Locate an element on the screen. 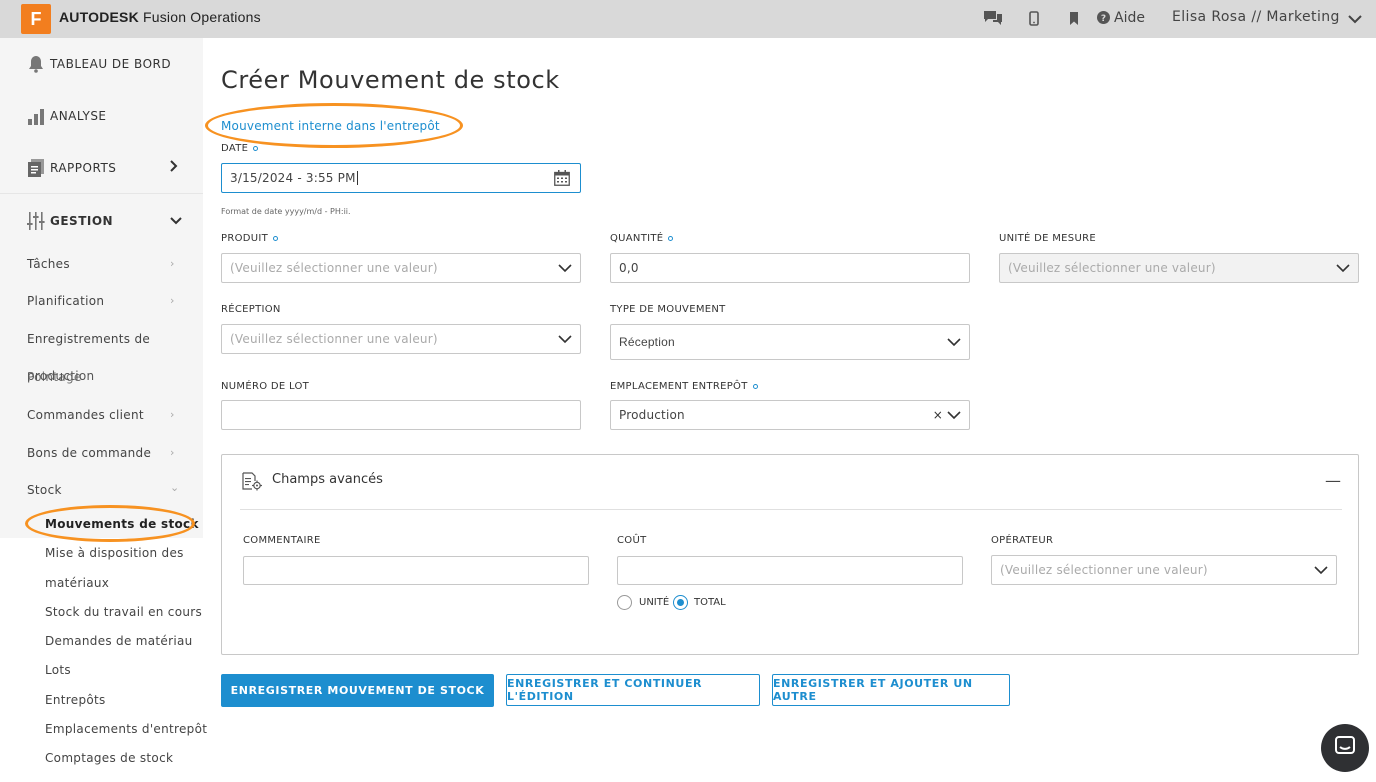 The height and width of the screenshot is (782, 1376). bar-chart-icon is located at coordinates (36, 116).